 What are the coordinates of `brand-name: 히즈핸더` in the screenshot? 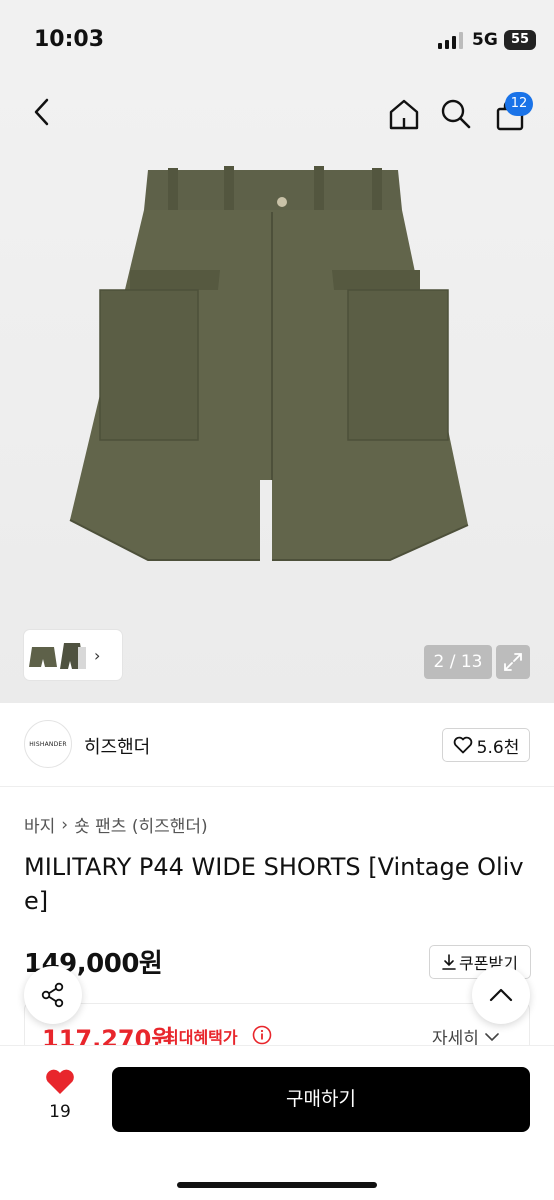 It's located at (117, 746).